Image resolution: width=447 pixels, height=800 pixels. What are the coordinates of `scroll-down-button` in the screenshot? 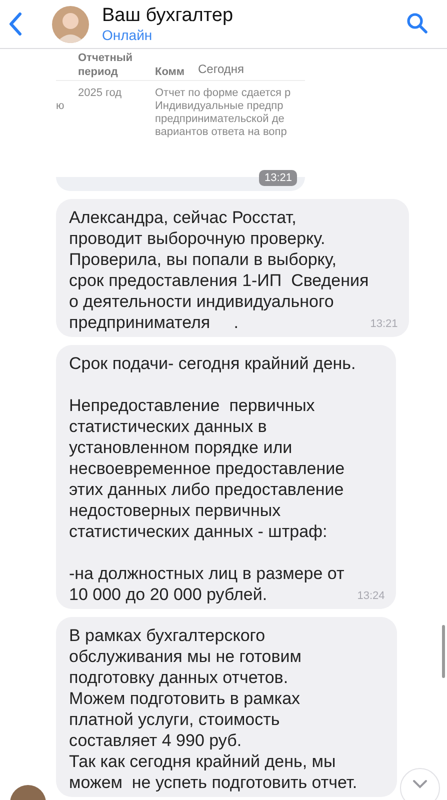 It's located at (420, 784).